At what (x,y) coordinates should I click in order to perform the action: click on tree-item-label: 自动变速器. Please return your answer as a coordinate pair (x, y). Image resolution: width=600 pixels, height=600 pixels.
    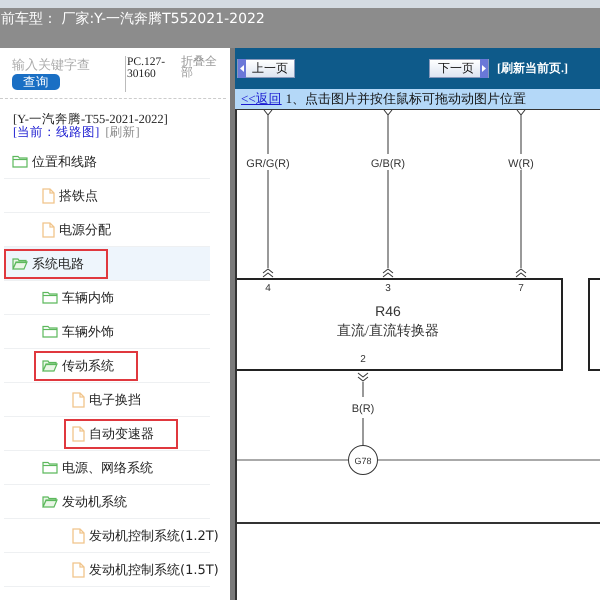
    Looking at the image, I should click on (121, 434).